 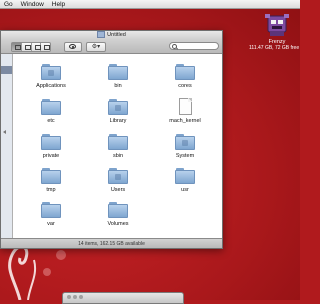 I want to click on file-item-cores: cores, so click(x=185, y=76).